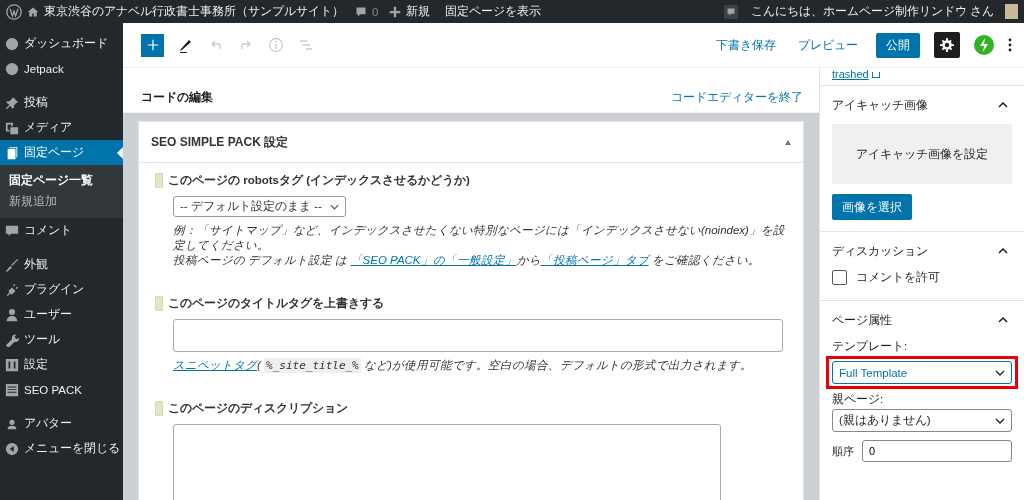  Describe the element at coordinates (433, 260) in the screenshot. I see `help-link: 「SEO PACK」の「一般設定」` at that location.